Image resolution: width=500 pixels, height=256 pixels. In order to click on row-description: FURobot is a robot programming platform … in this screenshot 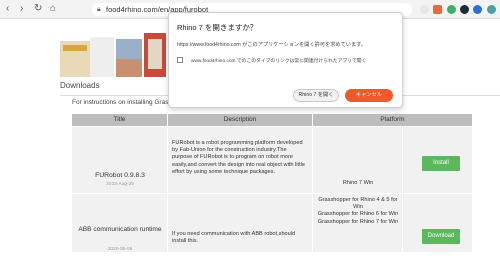, I will do `click(238, 157)`.